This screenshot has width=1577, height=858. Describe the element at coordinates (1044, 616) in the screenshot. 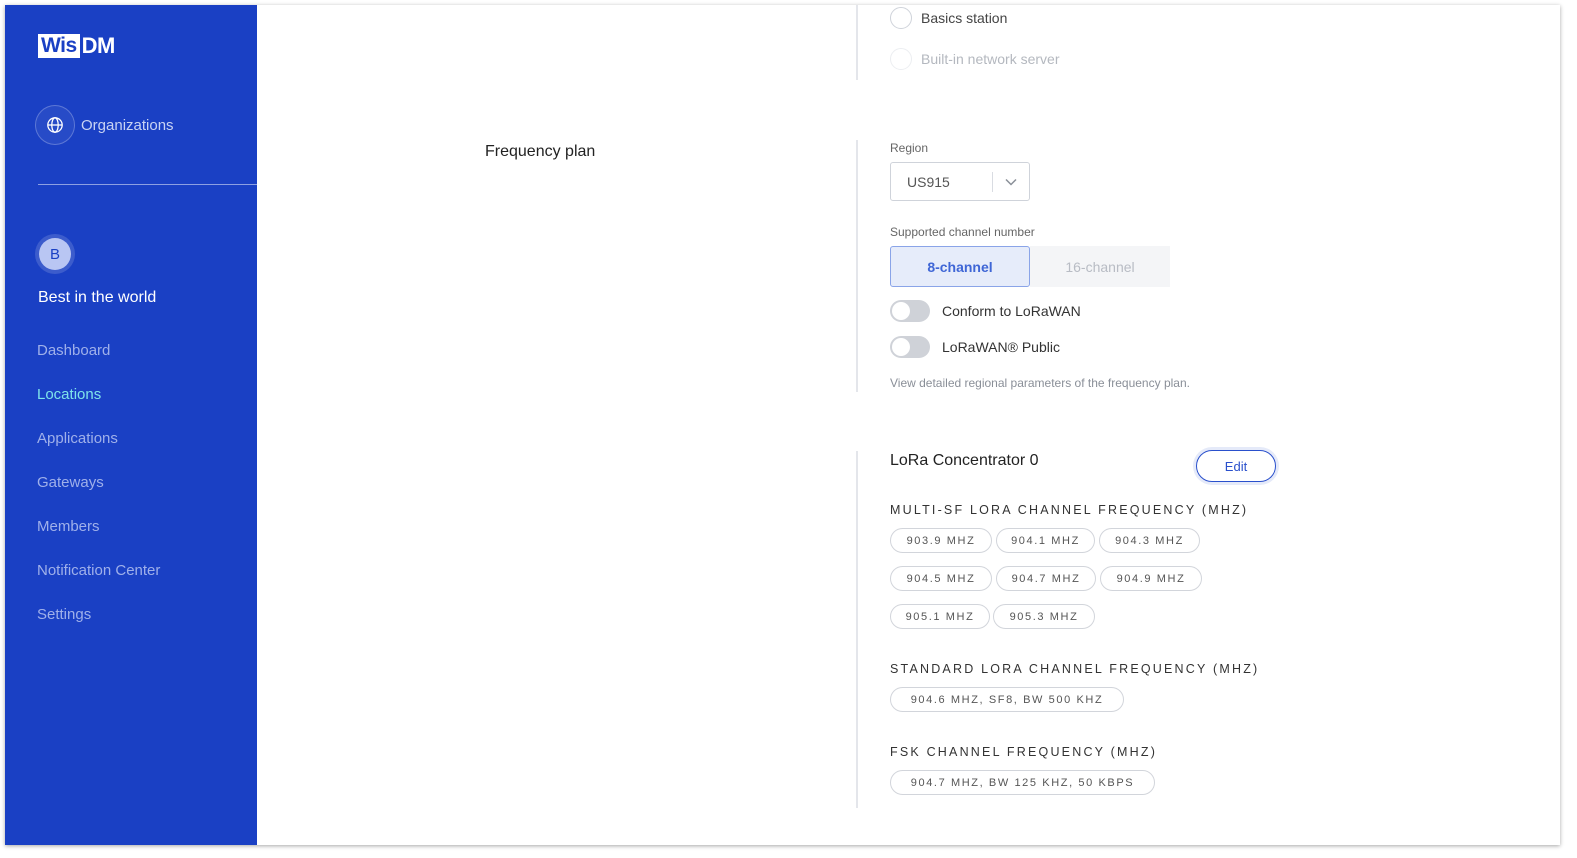

I see `channel-chip: 905.3 MHz` at that location.